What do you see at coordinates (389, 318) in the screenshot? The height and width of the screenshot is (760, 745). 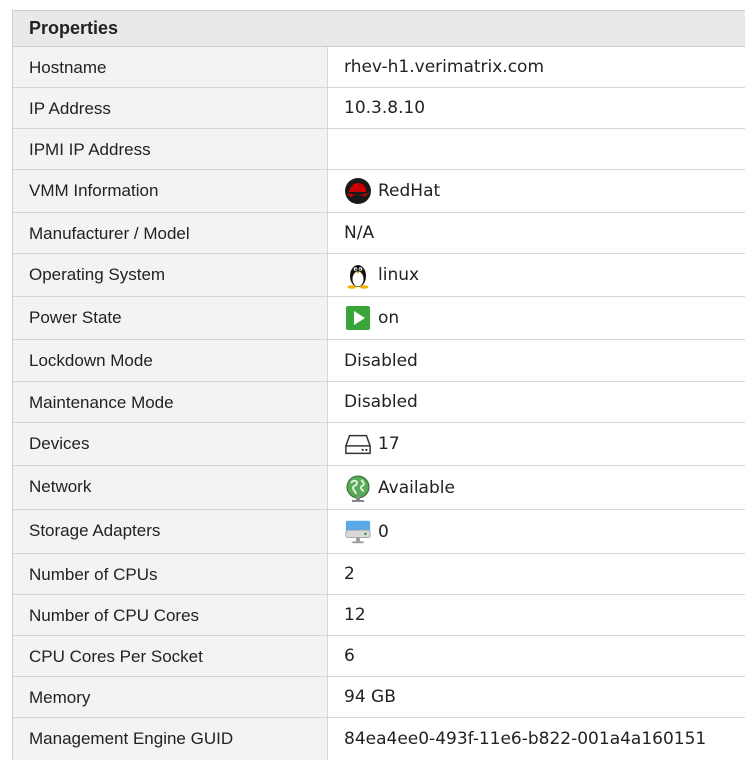 I see `power-state-value: on` at bounding box center [389, 318].